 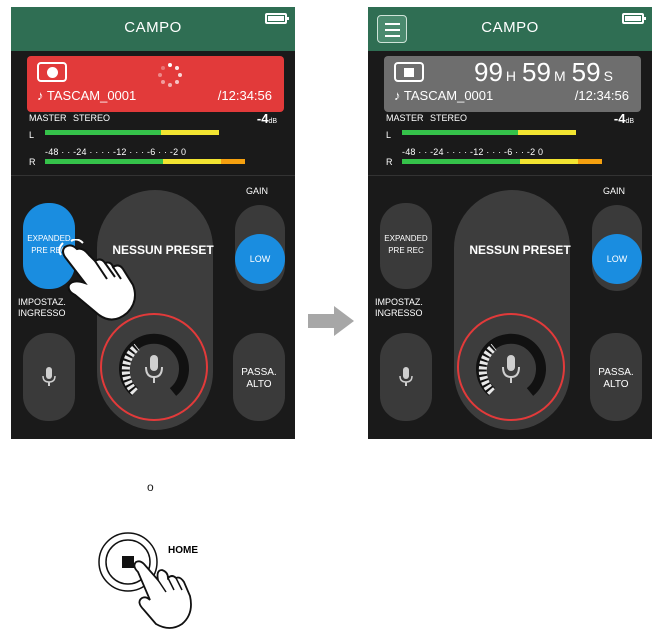 I want to click on arrow-right-icon, so click(x=331, y=321).